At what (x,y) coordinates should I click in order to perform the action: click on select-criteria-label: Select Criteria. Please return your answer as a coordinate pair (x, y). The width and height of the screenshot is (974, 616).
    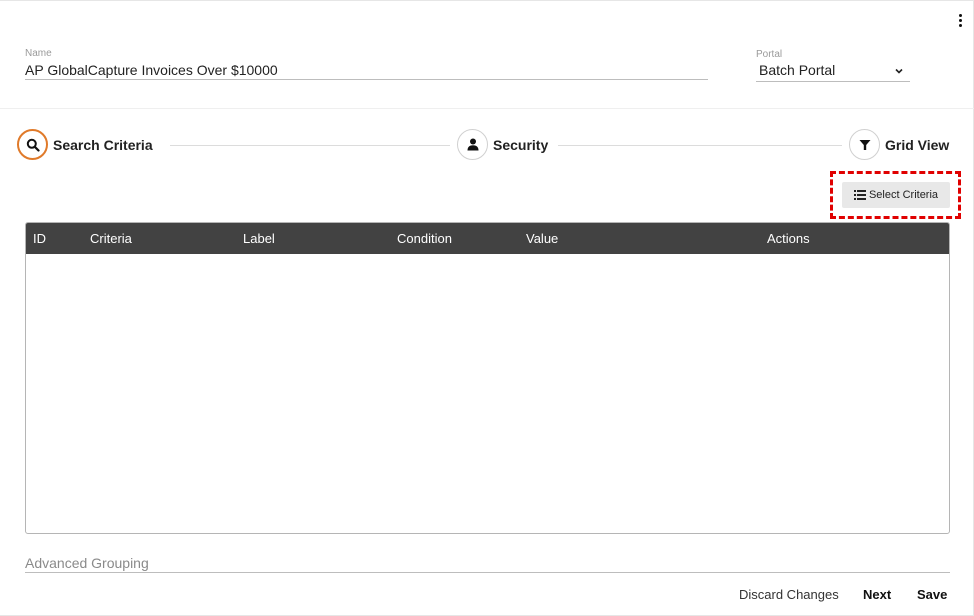
    Looking at the image, I should click on (903, 195).